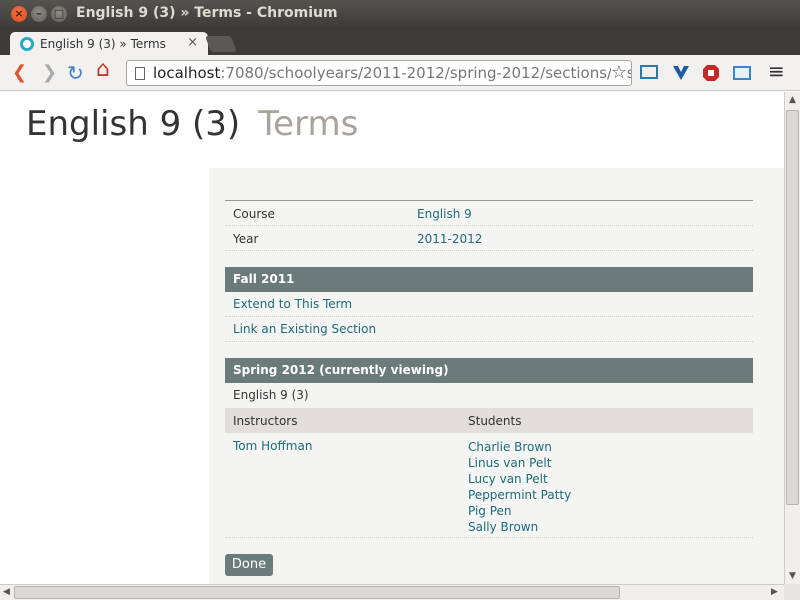  Describe the element at coordinates (19, 14) in the screenshot. I see `window-close-button: ×` at that location.